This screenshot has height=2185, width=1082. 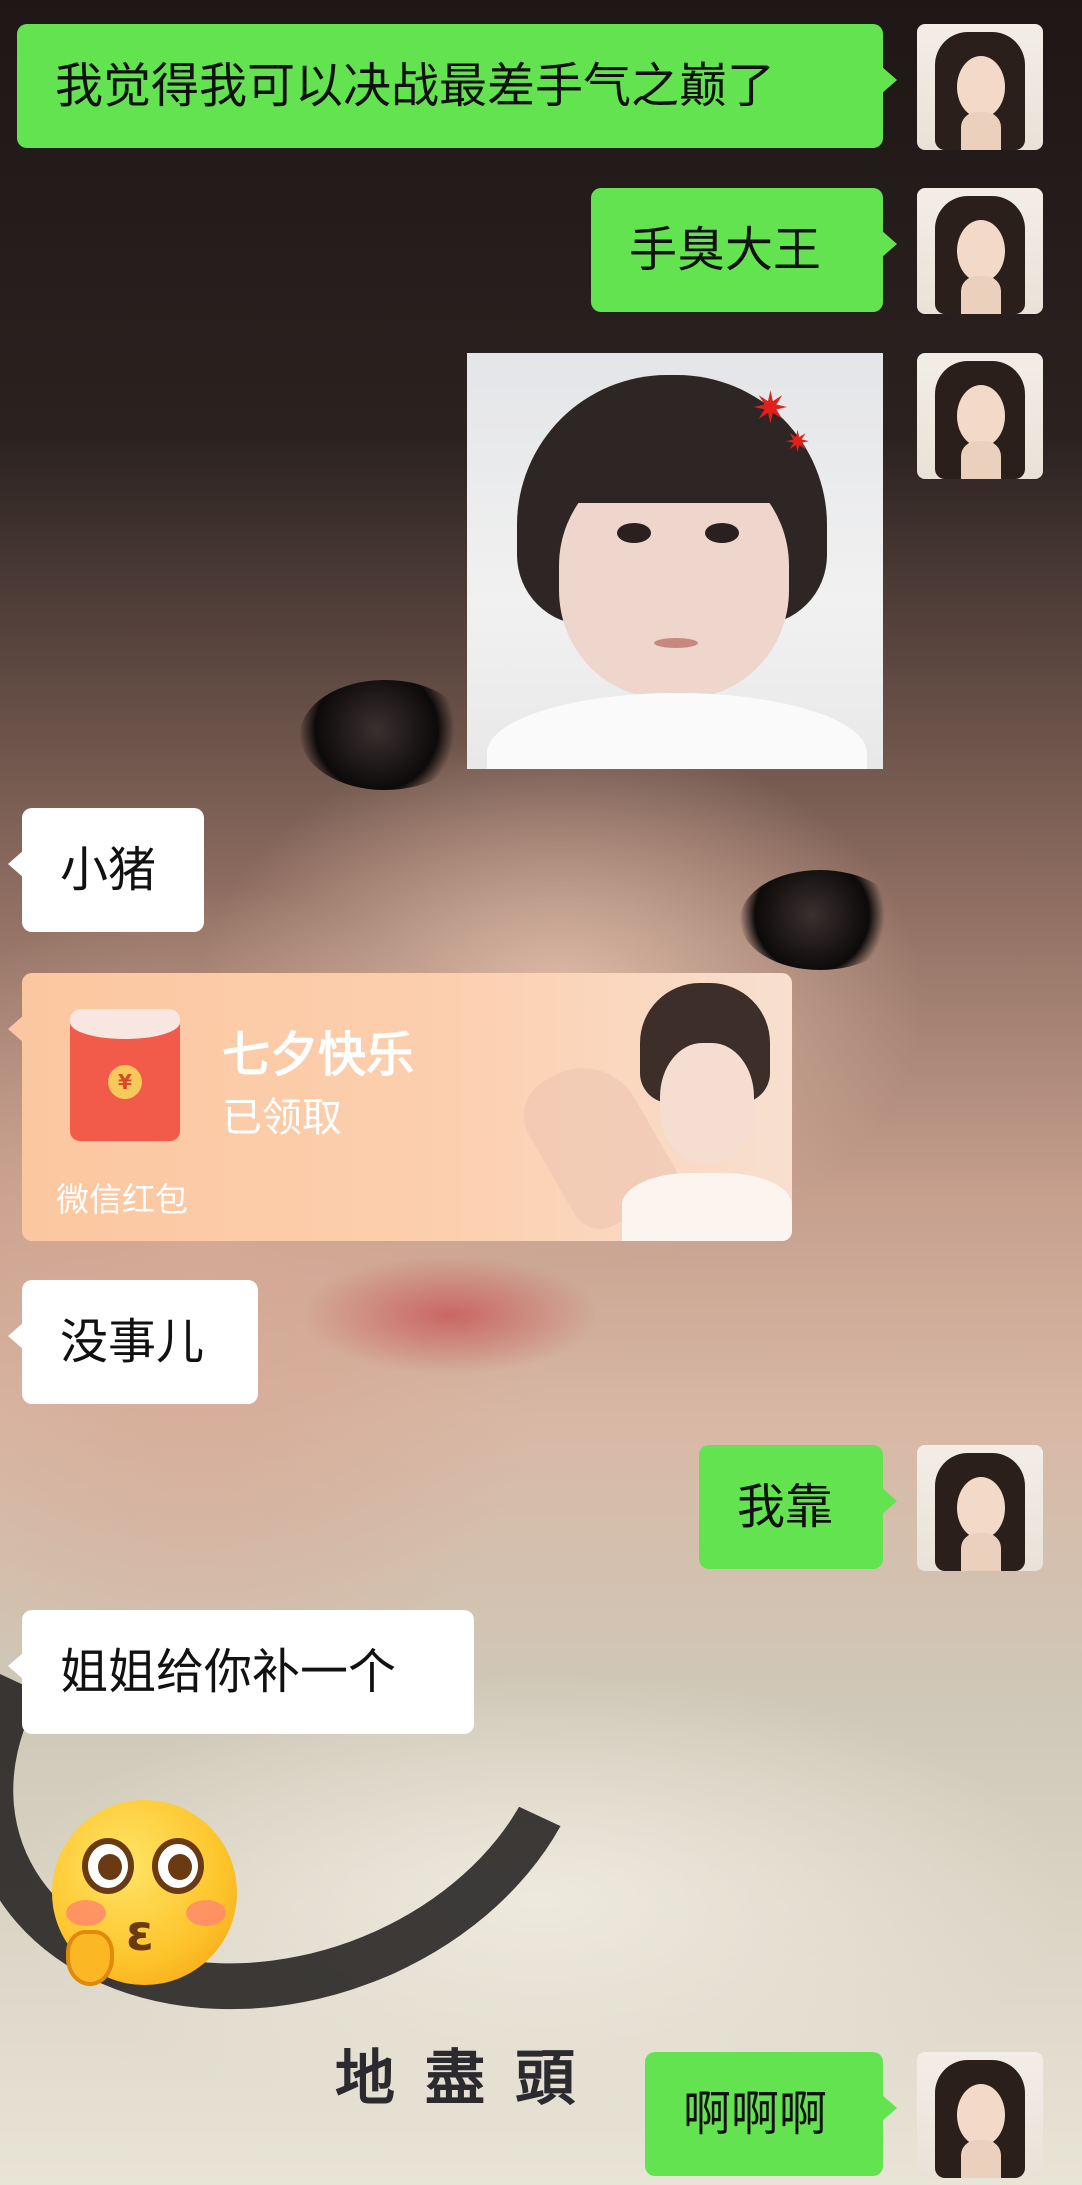 I want to click on cover-face, so click(x=707, y=1103).